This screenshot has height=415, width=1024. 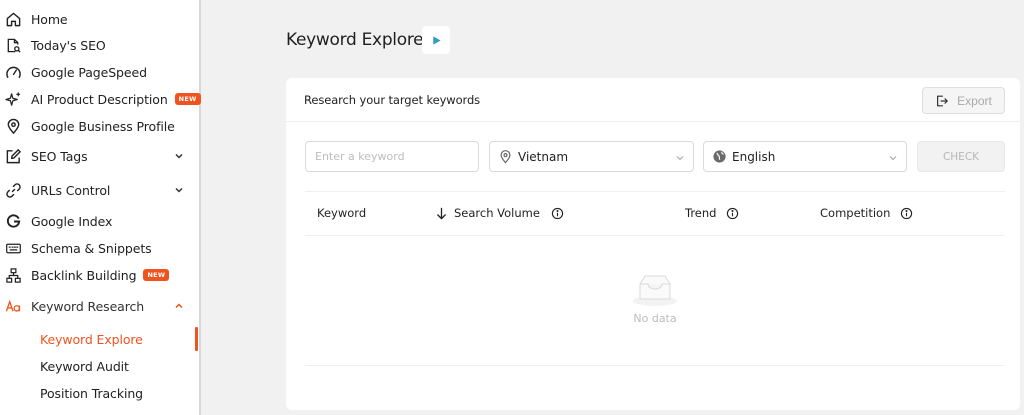 What do you see at coordinates (13, 99) in the screenshot?
I see `sparkle-icon` at bounding box center [13, 99].